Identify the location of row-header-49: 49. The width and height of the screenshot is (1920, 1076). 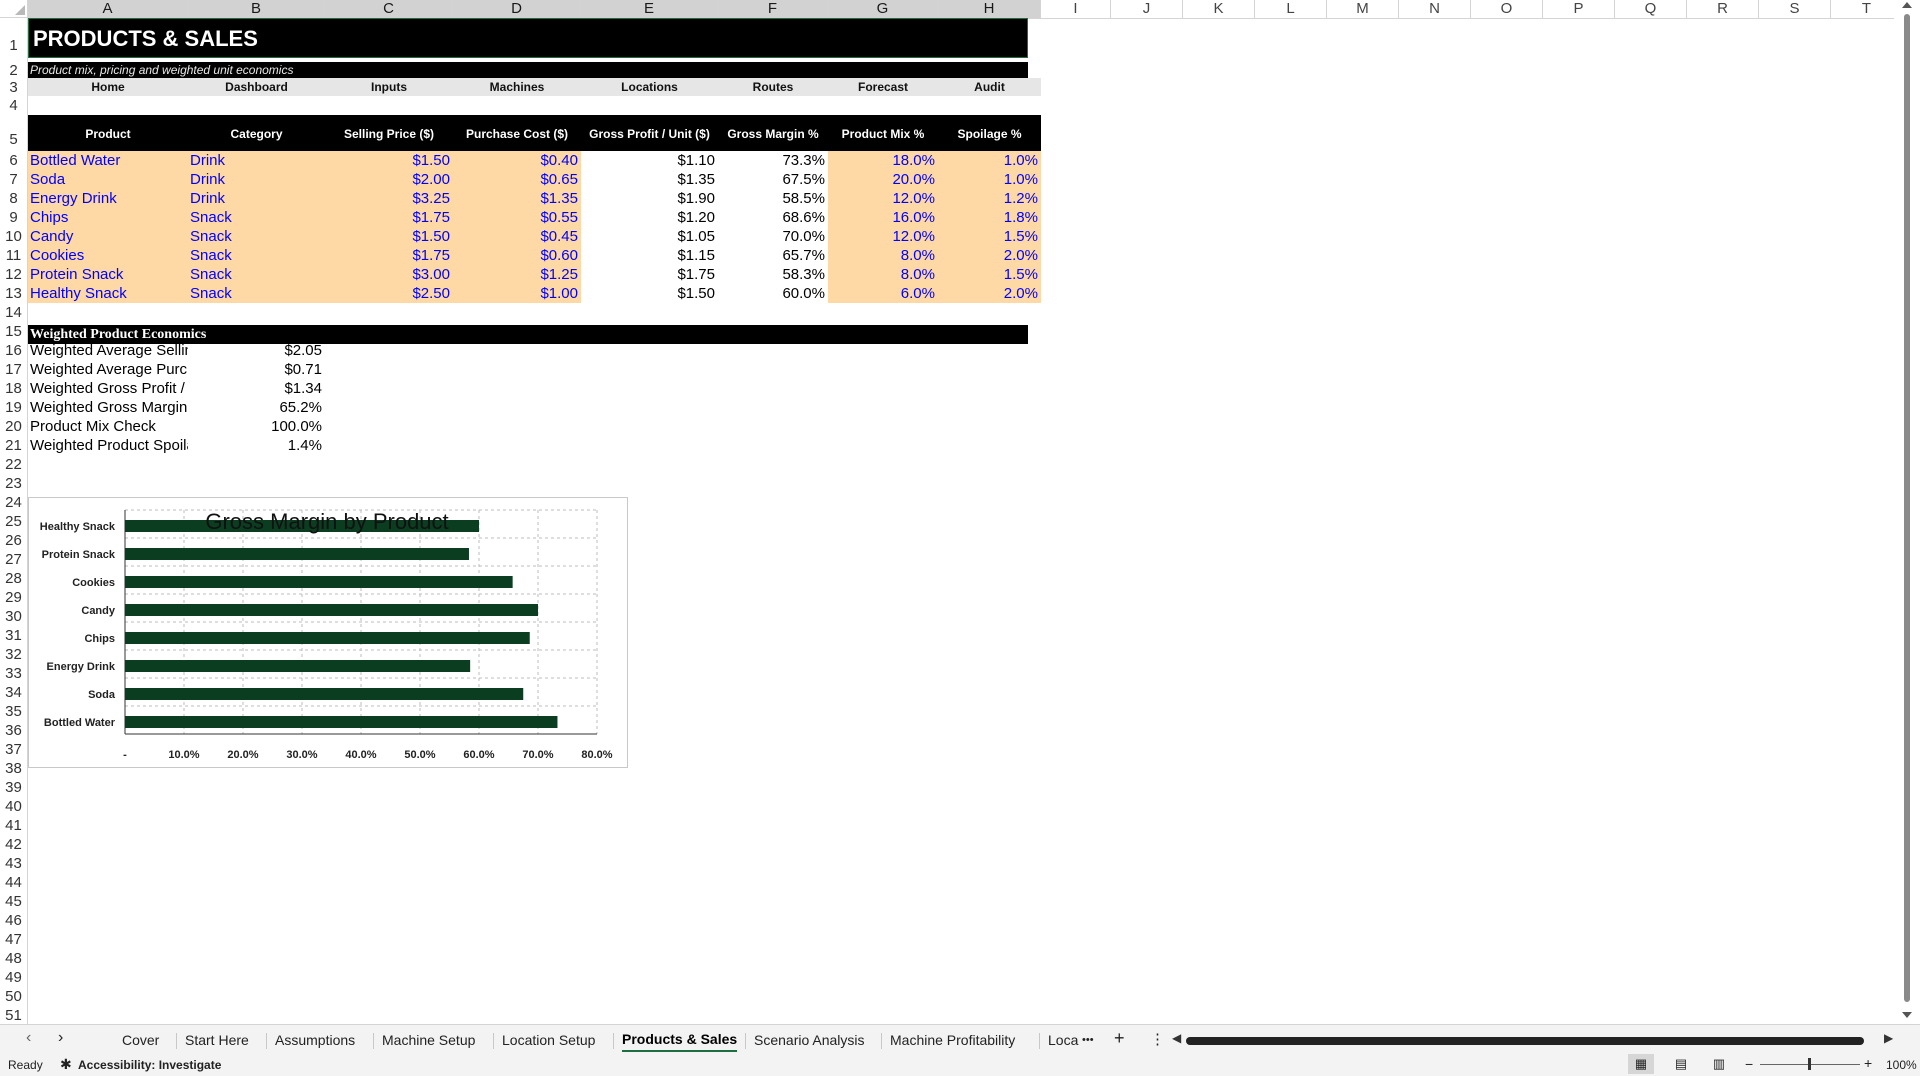
(13, 977).